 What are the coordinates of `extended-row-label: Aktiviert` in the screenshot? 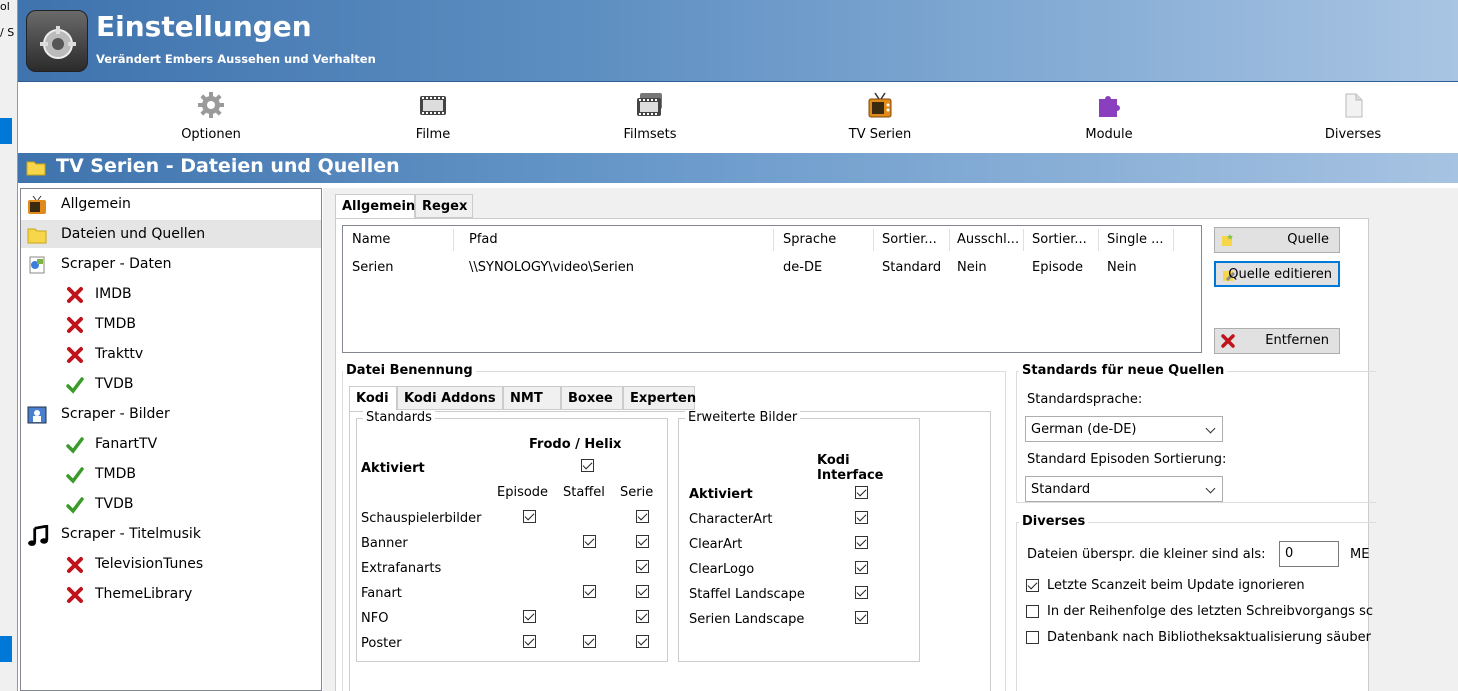 It's located at (721, 494).